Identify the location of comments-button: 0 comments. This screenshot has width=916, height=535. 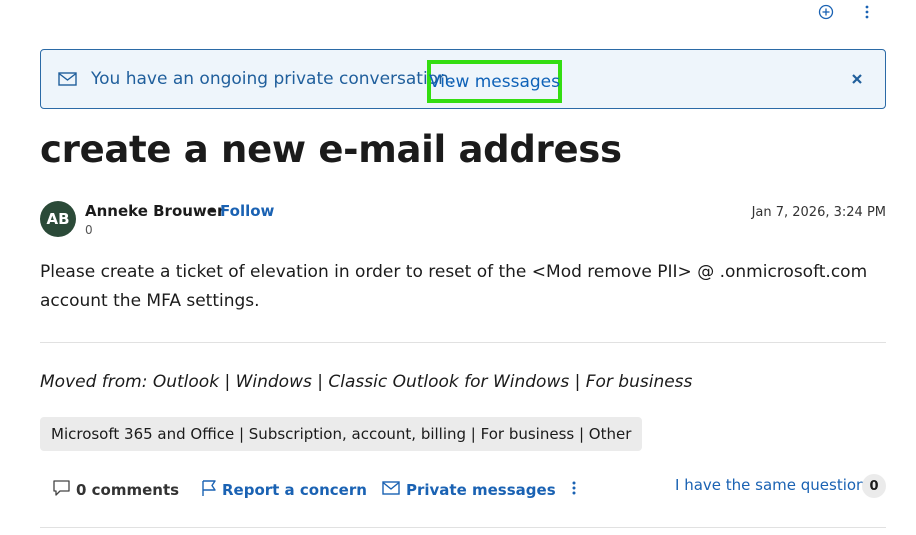
(115, 490).